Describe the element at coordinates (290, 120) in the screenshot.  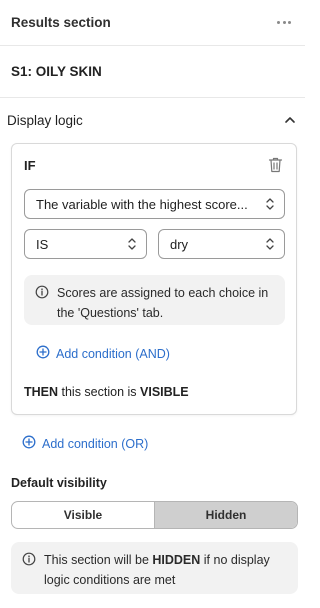
I see `chevron-up-icon` at that location.